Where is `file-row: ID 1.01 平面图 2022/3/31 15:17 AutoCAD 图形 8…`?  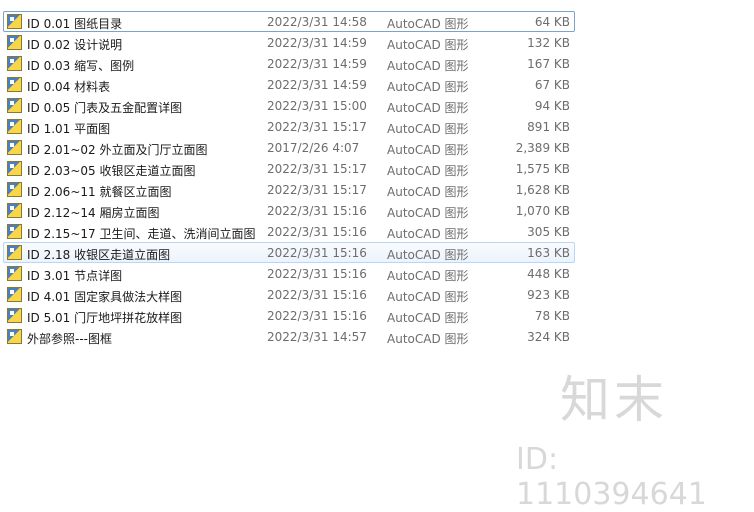 file-row: ID 1.01 平面图 2022/3/31 15:17 AutoCAD 图形 8… is located at coordinates (289, 126).